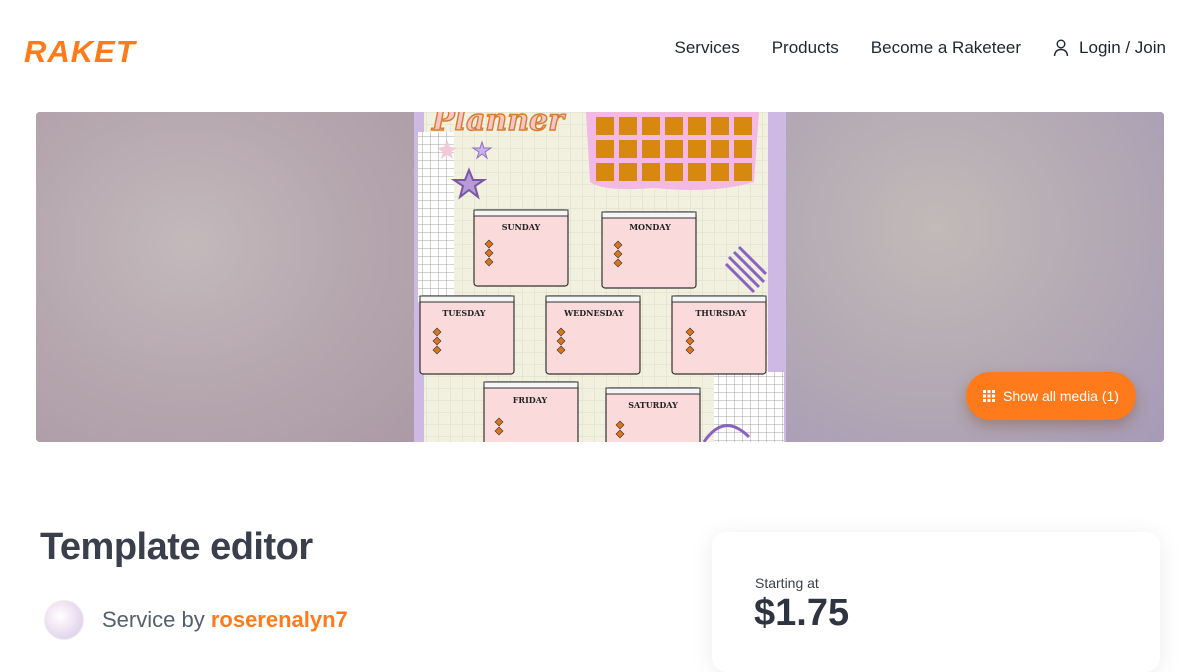 This screenshot has width=1200, height=672. Describe the element at coordinates (1061, 48) in the screenshot. I see `user-icon` at that location.